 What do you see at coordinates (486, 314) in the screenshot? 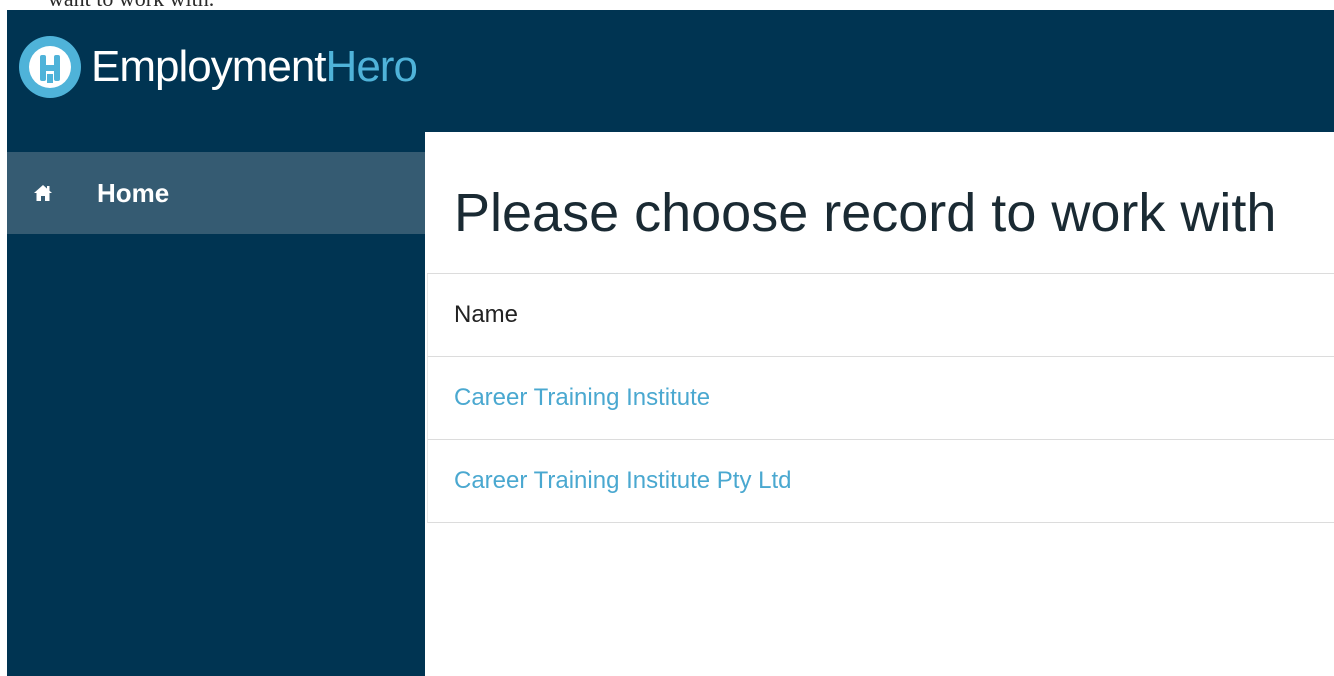
I see `column-header-name: Name` at bounding box center [486, 314].